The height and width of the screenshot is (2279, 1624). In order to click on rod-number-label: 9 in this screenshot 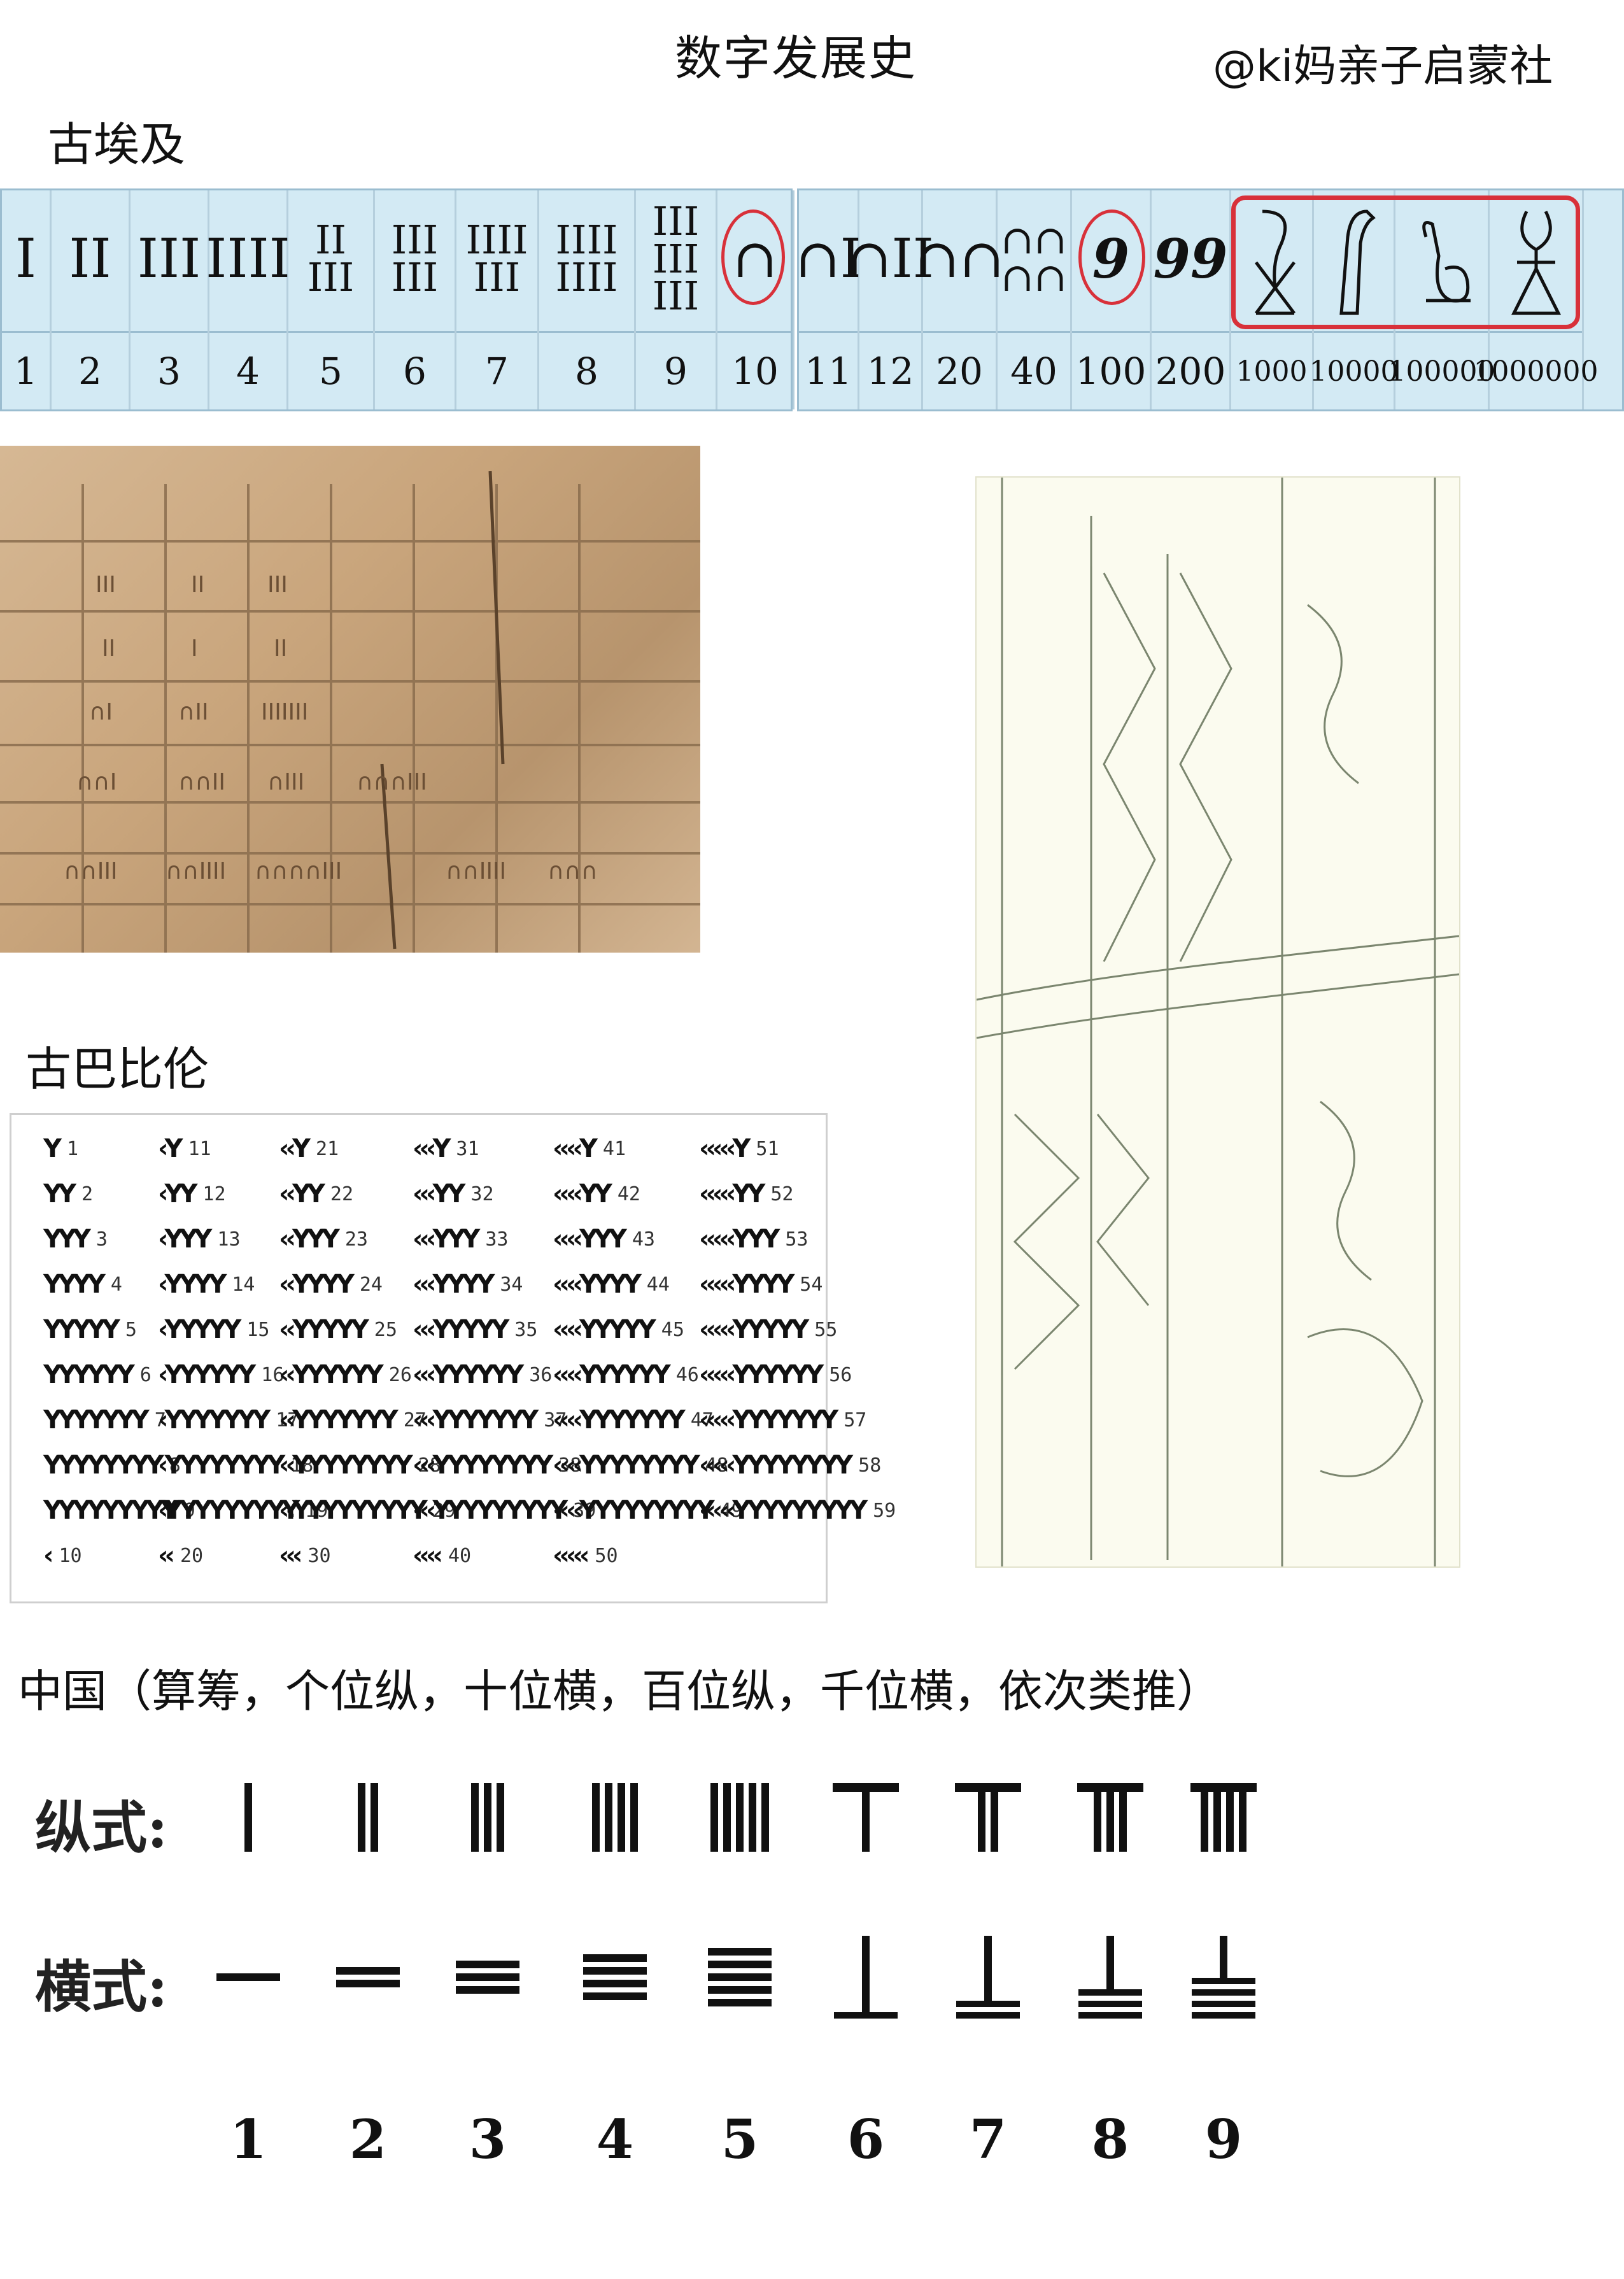, I will do `click(1223, 2139)`.